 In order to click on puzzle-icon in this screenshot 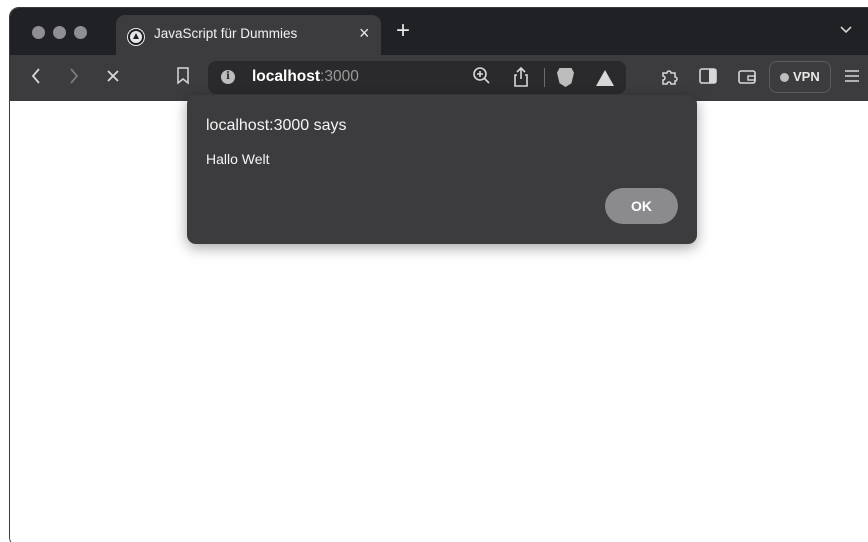, I will do `click(670, 77)`.